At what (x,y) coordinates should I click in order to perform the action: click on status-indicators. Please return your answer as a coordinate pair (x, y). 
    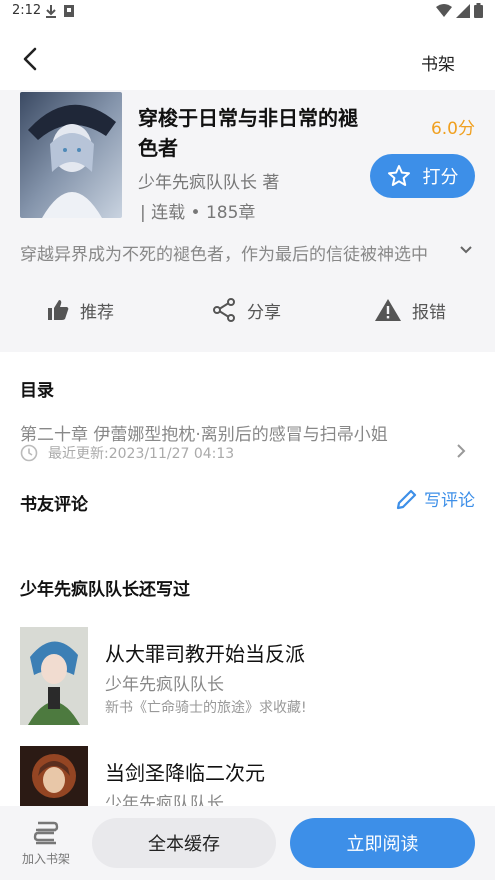
    Looking at the image, I should click on (459, 10).